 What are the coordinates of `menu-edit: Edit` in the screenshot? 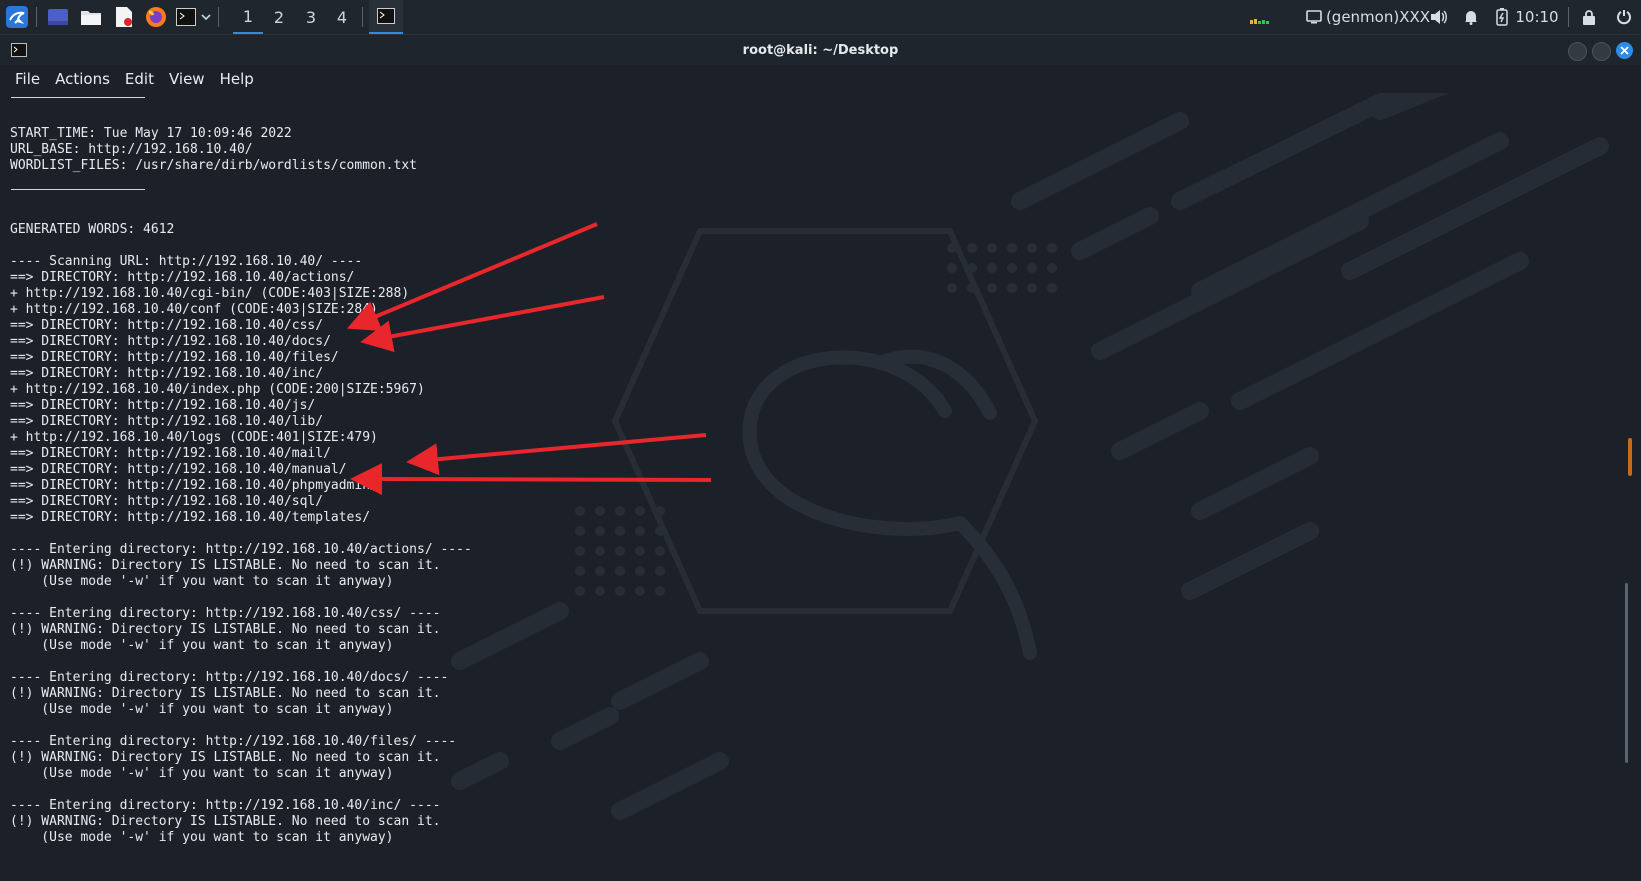 It's located at (140, 79).